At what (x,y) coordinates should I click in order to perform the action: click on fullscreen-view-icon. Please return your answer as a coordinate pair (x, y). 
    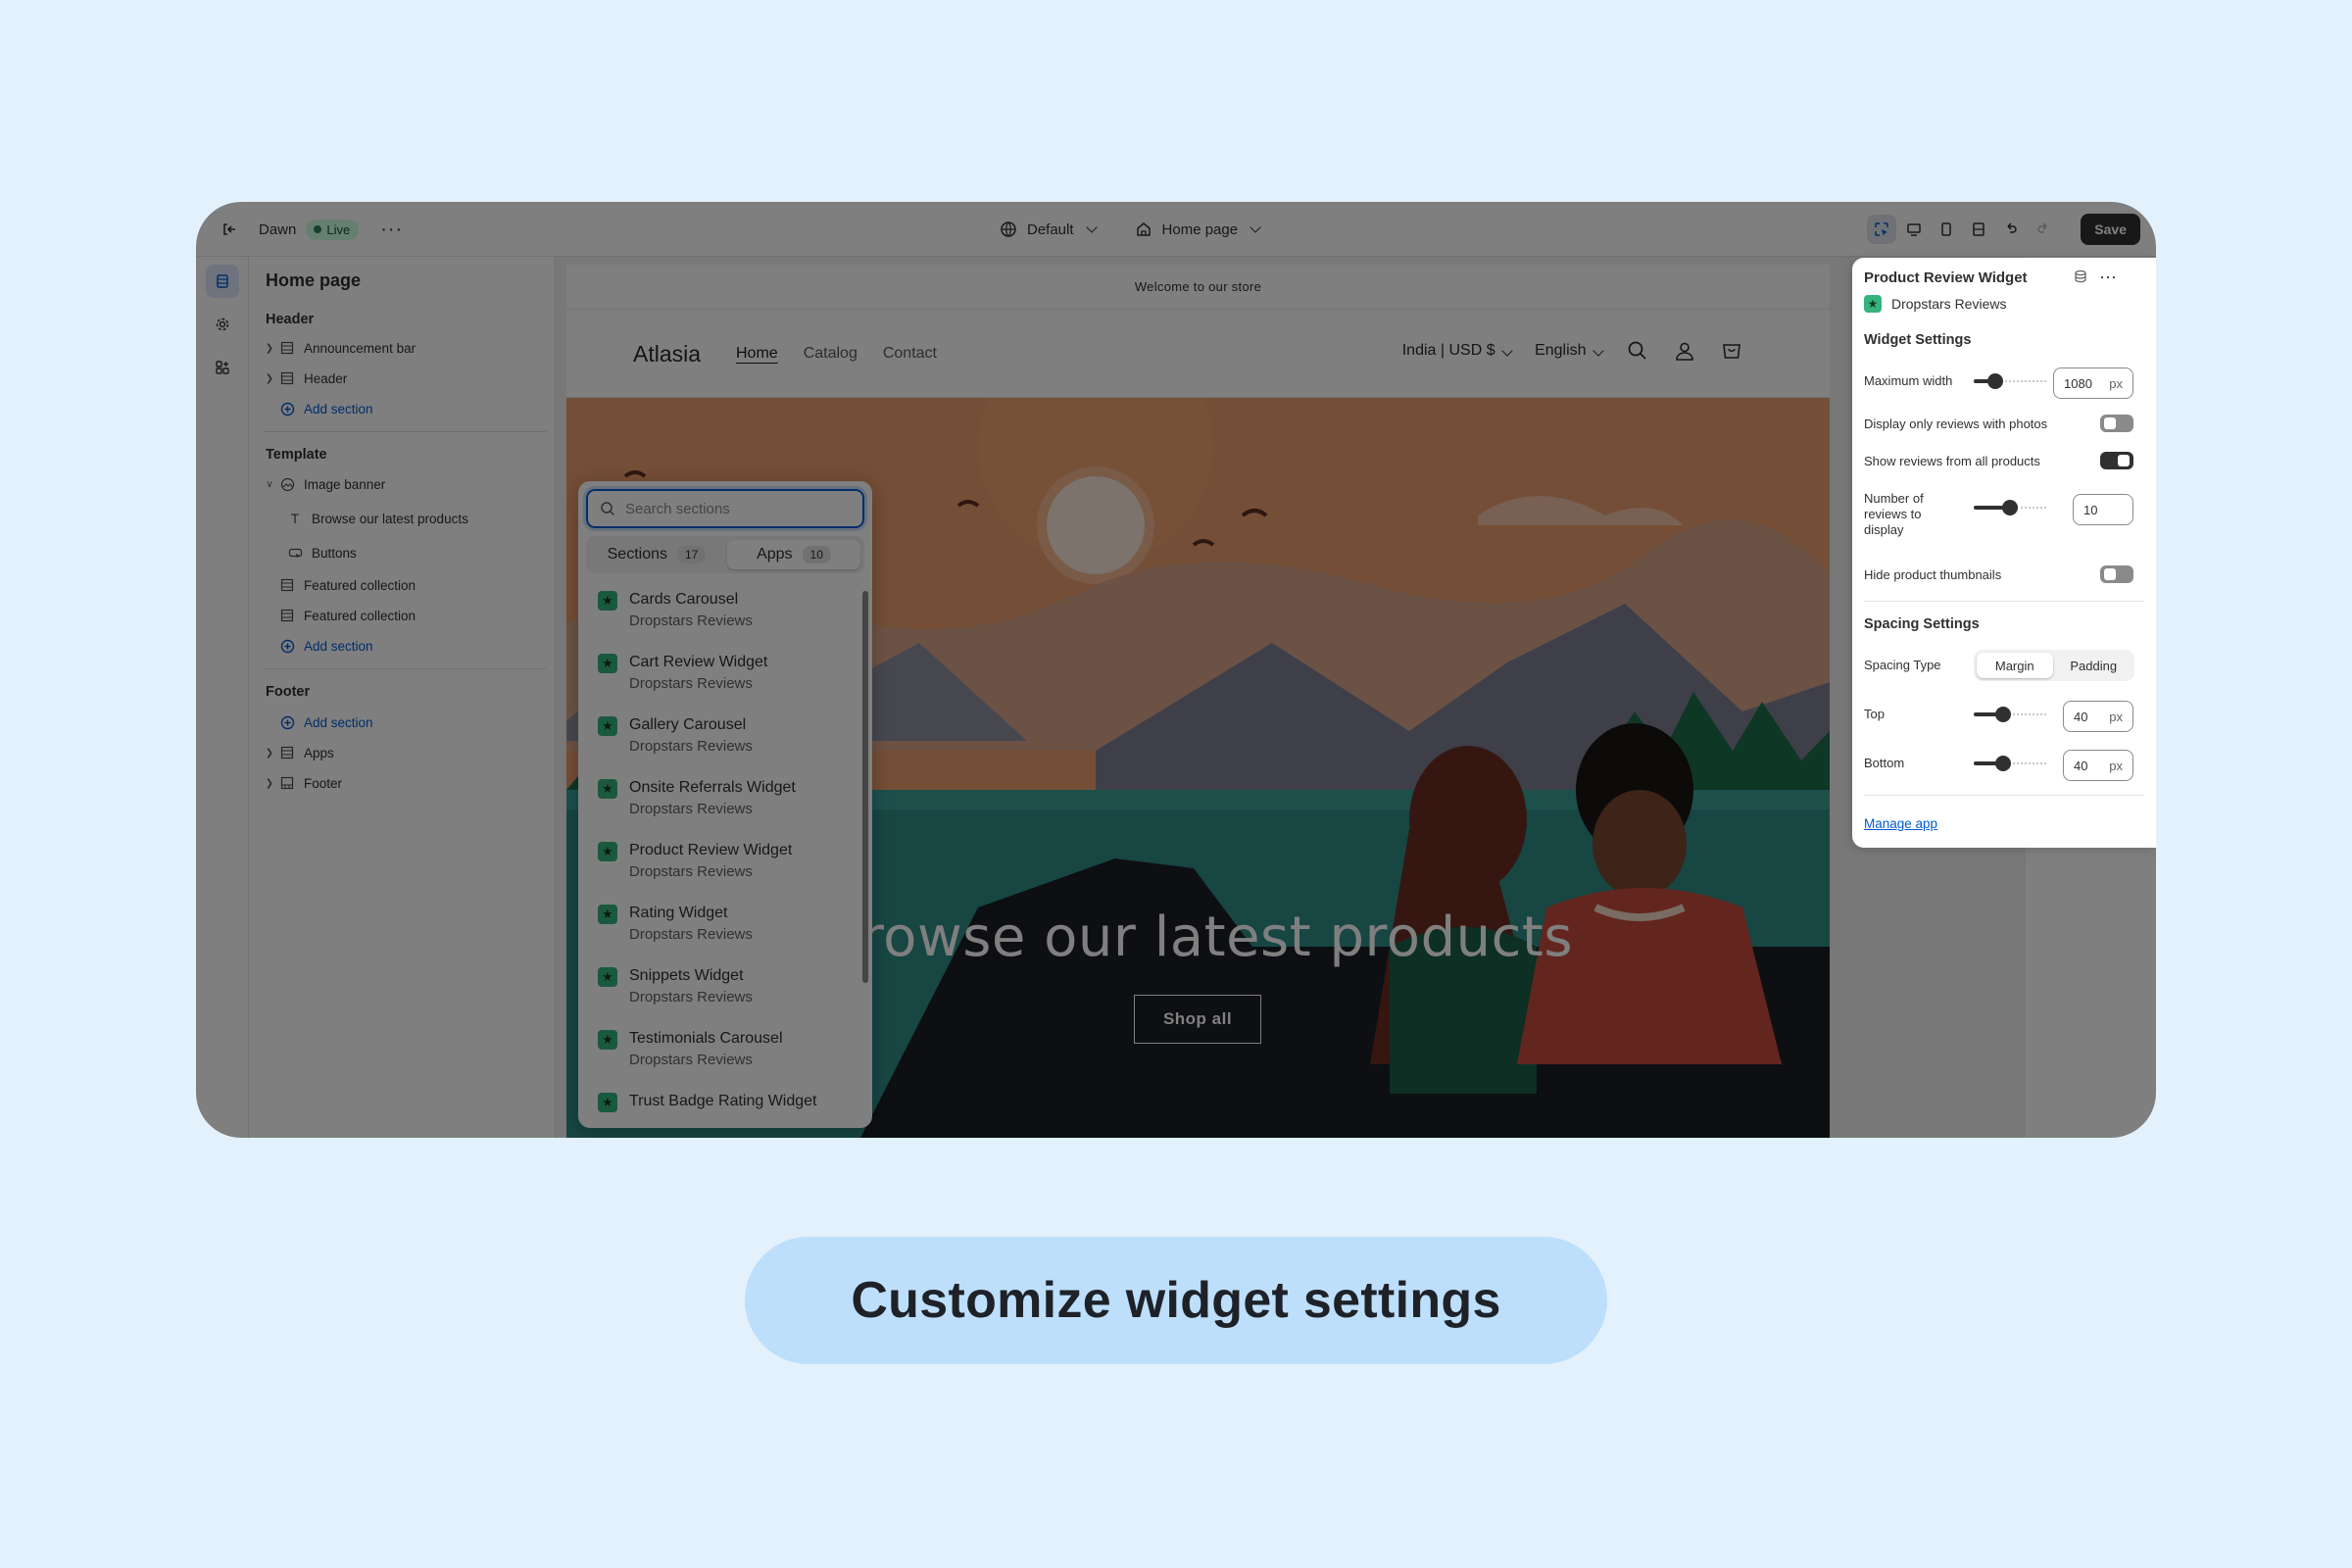
    Looking at the image, I should click on (1978, 229).